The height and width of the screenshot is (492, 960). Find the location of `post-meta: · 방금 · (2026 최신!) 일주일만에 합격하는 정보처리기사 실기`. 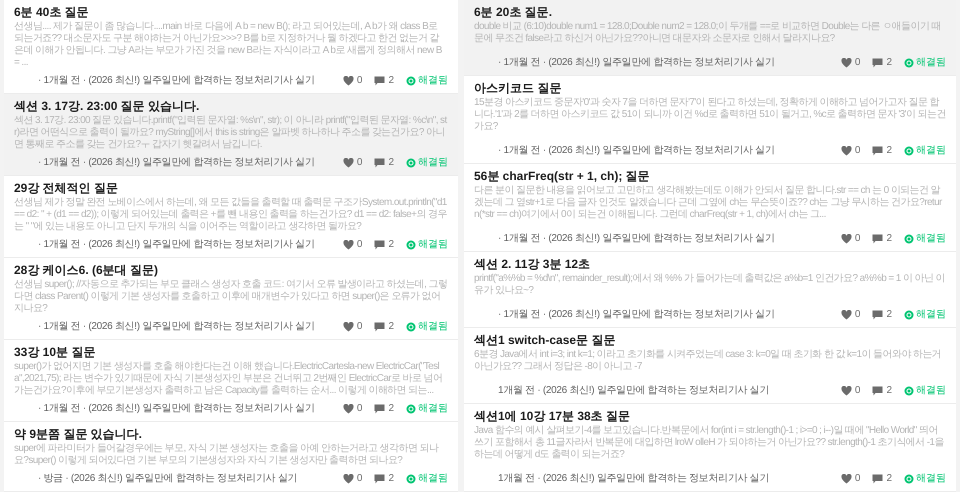

post-meta: · 방금 · (2026 최신!) 일주일만에 합격하는 정보처리기사 실기 is located at coordinates (168, 479).